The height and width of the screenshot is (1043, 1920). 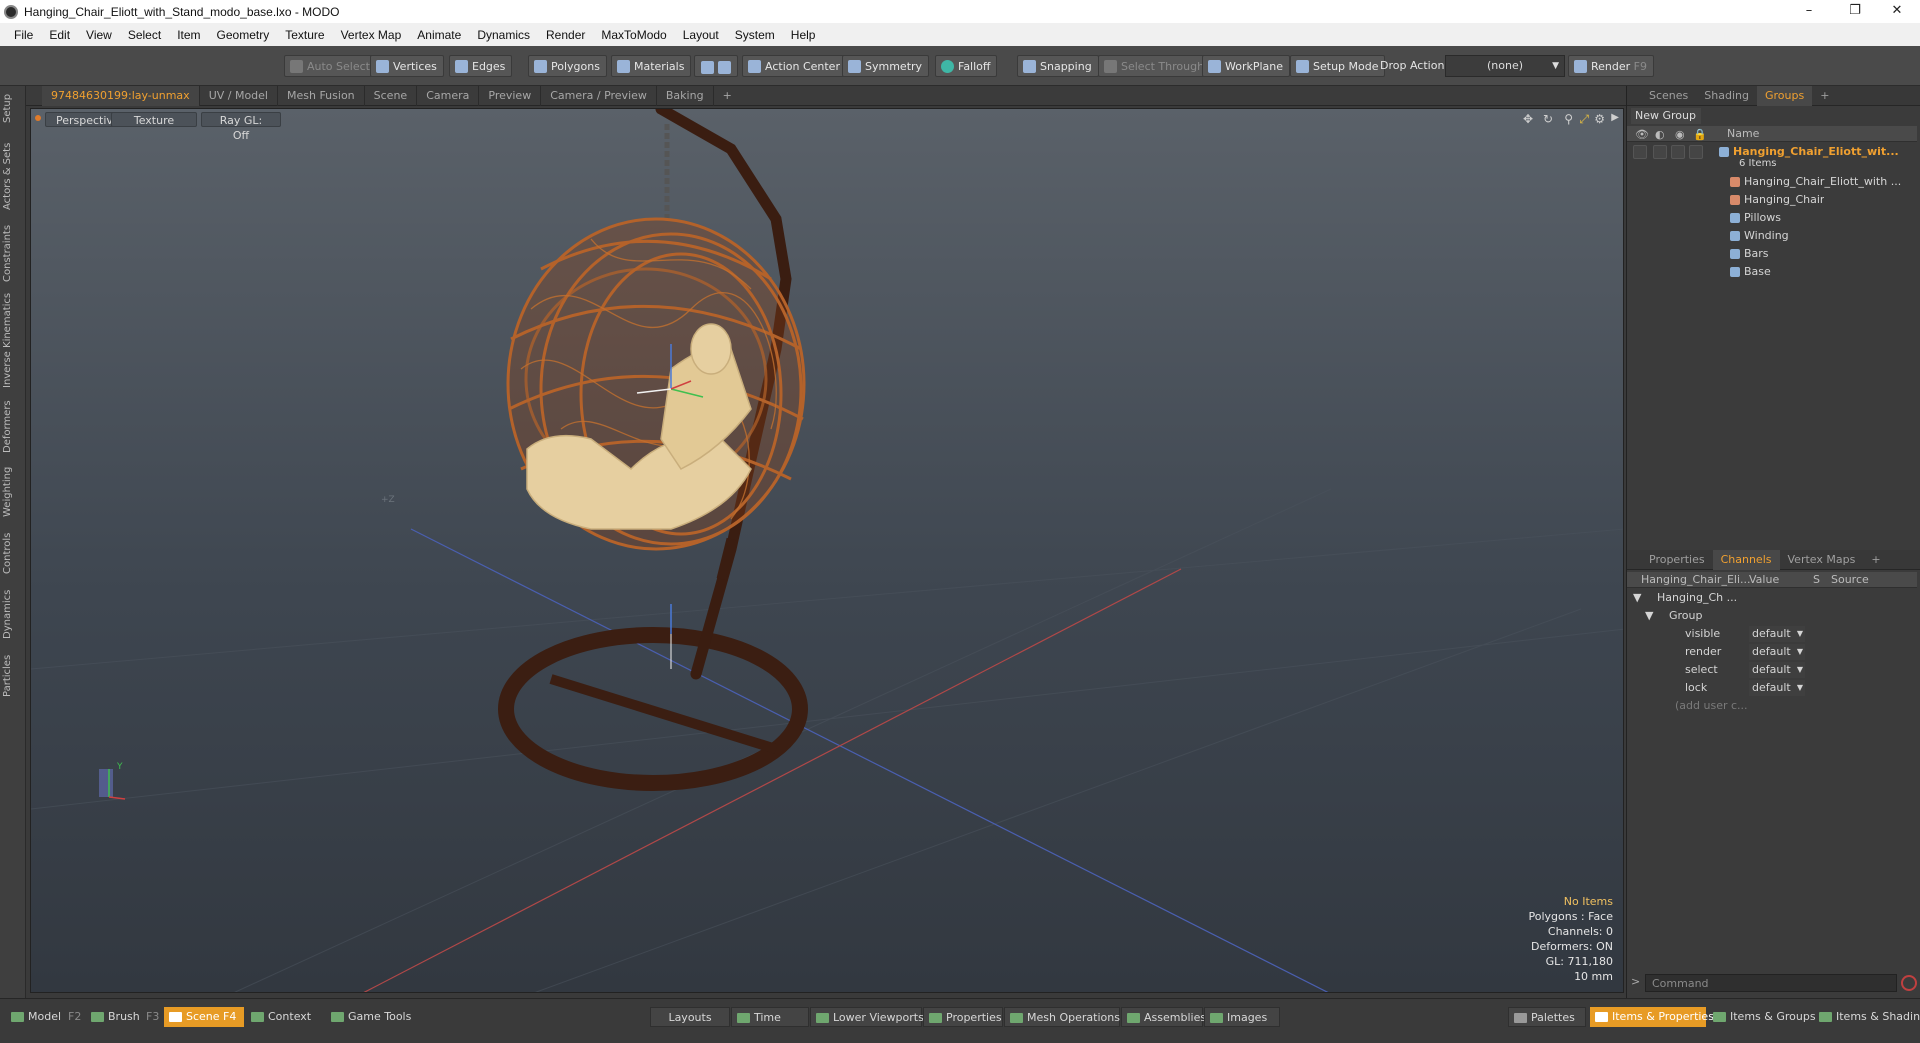 What do you see at coordinates (1746, 559) in the screenshot?
I see `tab-channels: Channels` at bounding box center [1746, 559].